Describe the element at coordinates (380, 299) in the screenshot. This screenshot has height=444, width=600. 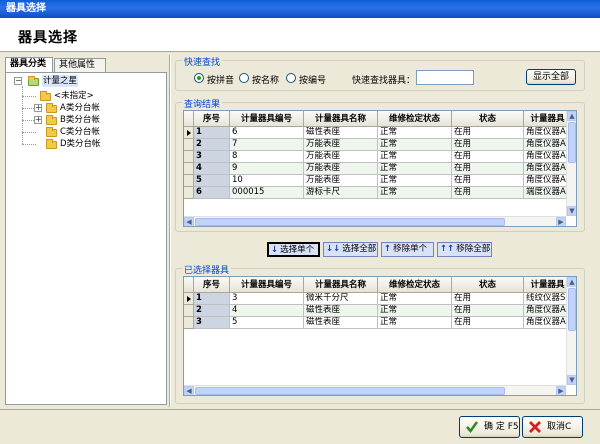
I see `table-row: 1 3 微米千分尺 正常 在用 线纹仪器S` at that location.